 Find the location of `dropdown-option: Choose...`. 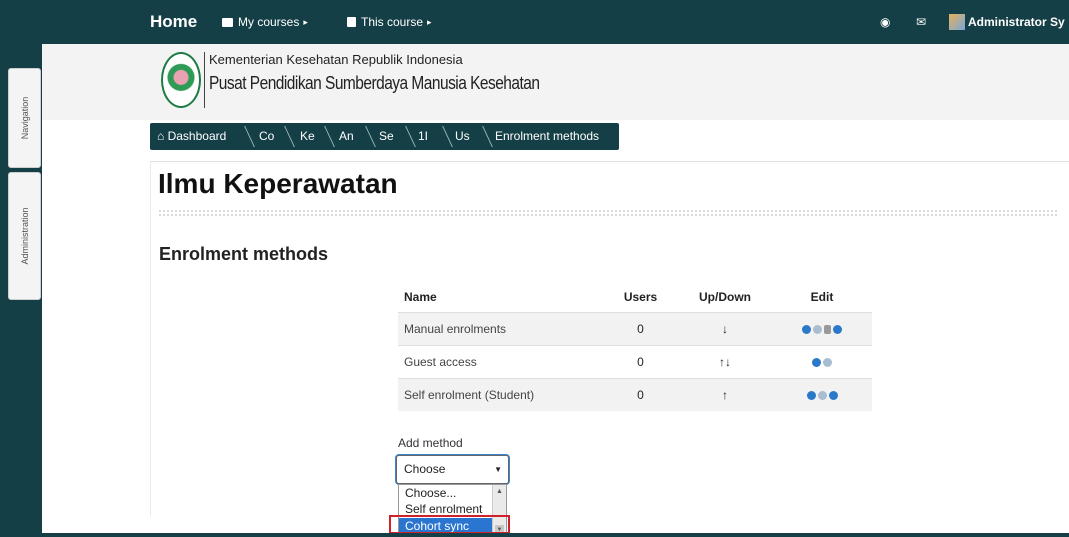

dropdown-option: Choose... is located at coordinates (445, 493).